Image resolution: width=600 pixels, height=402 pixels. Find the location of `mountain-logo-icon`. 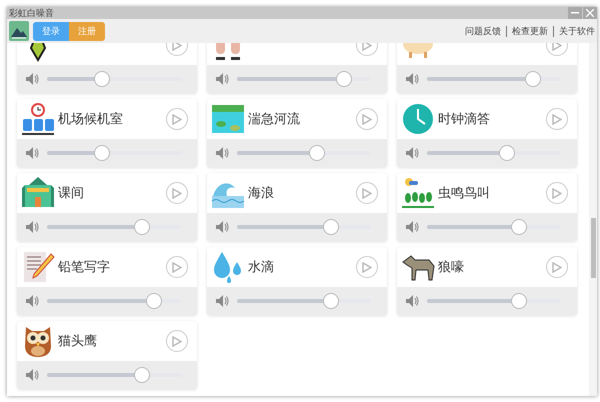

mountain-logo-icon is located at coordinates (19, 31).